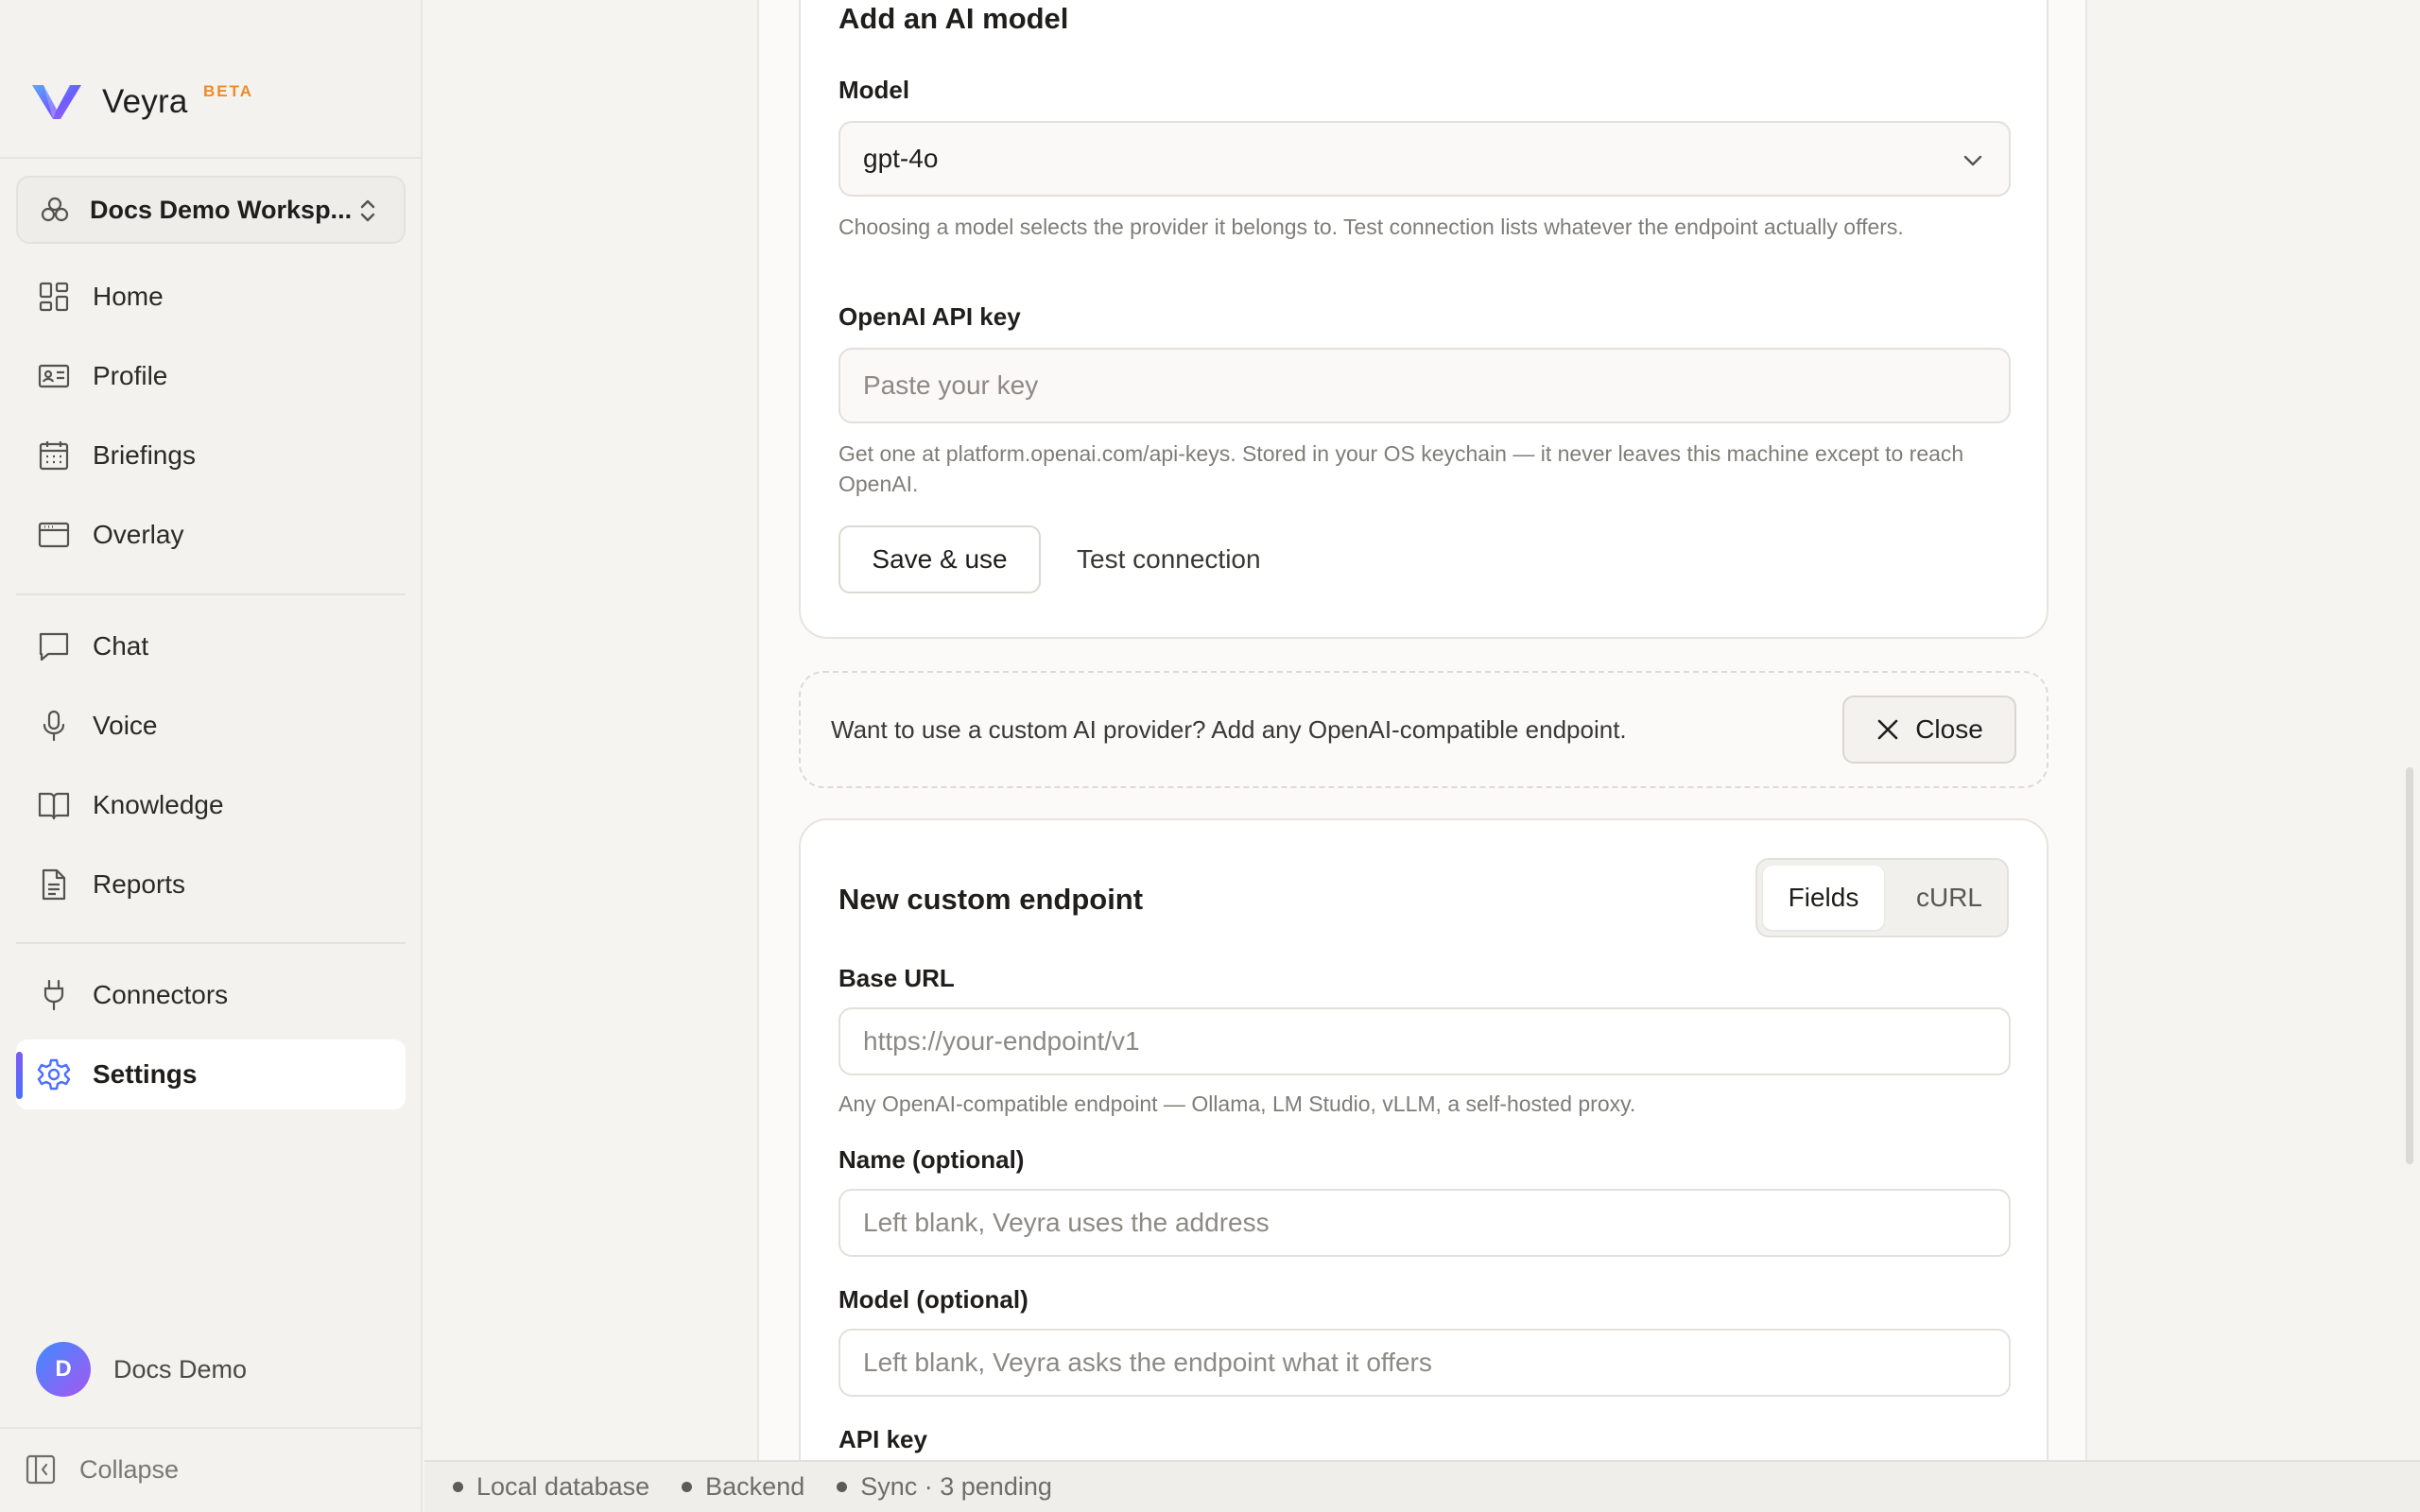  I want to click on input-mode-toggle: Fields cURL, so click(1882, 897).